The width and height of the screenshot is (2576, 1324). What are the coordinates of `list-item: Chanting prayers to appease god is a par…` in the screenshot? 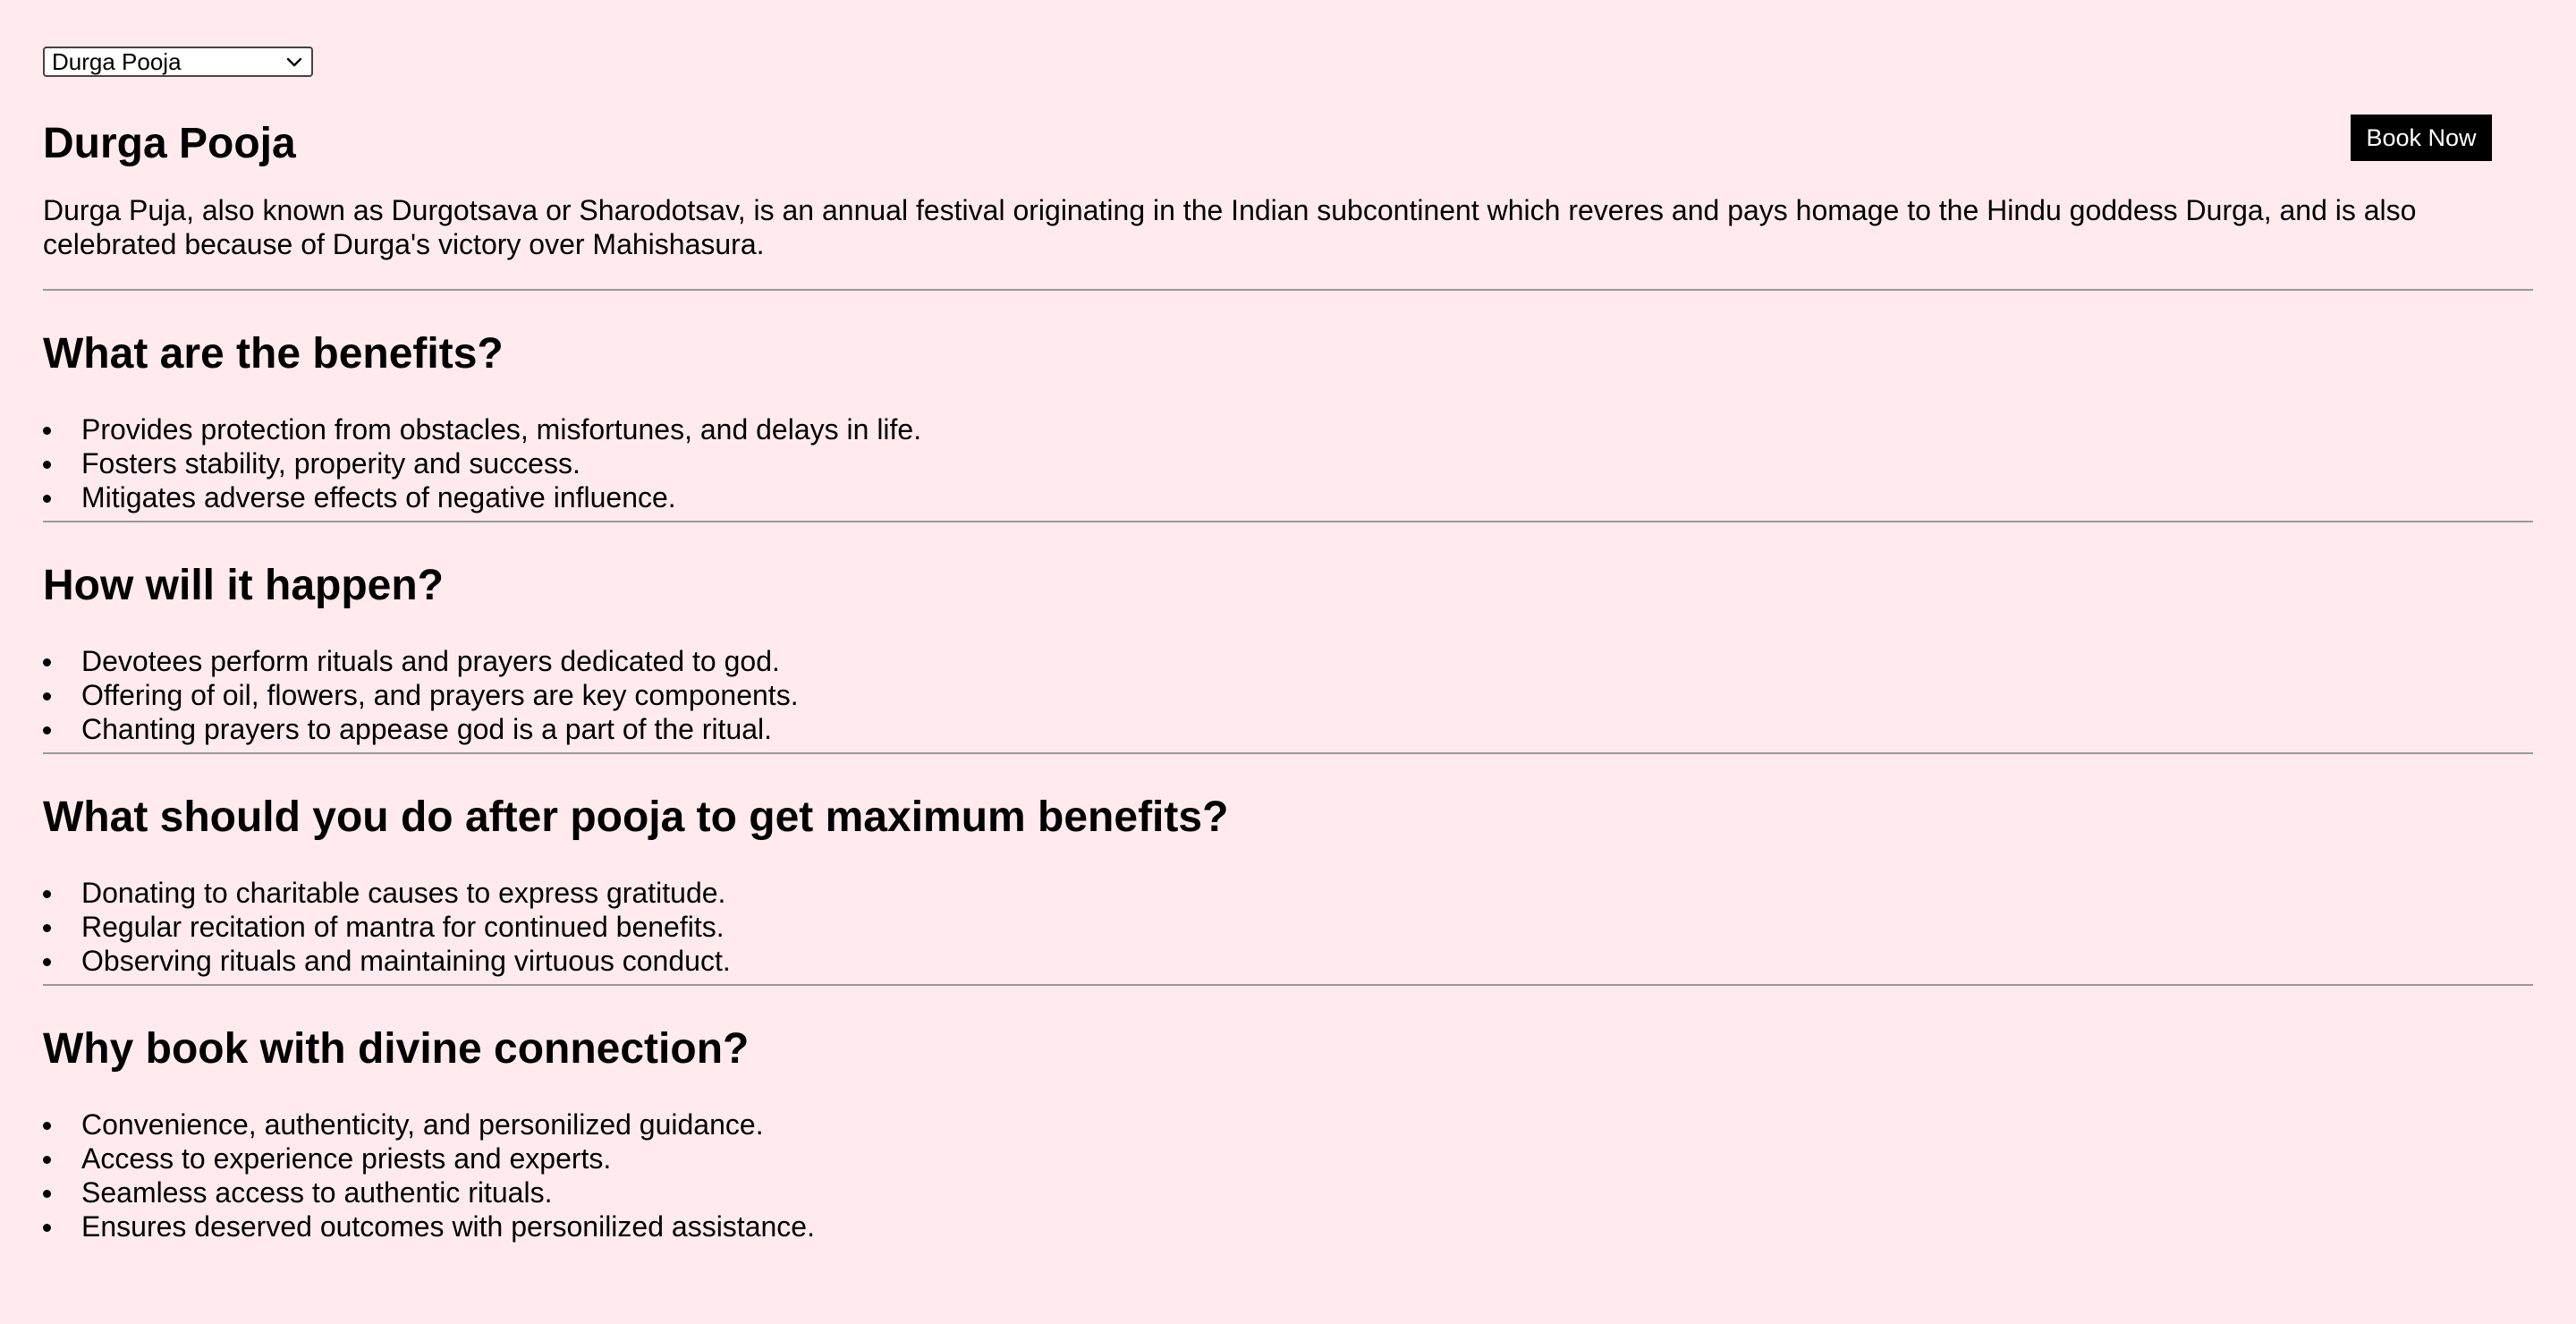 It's located at (1288, 729).